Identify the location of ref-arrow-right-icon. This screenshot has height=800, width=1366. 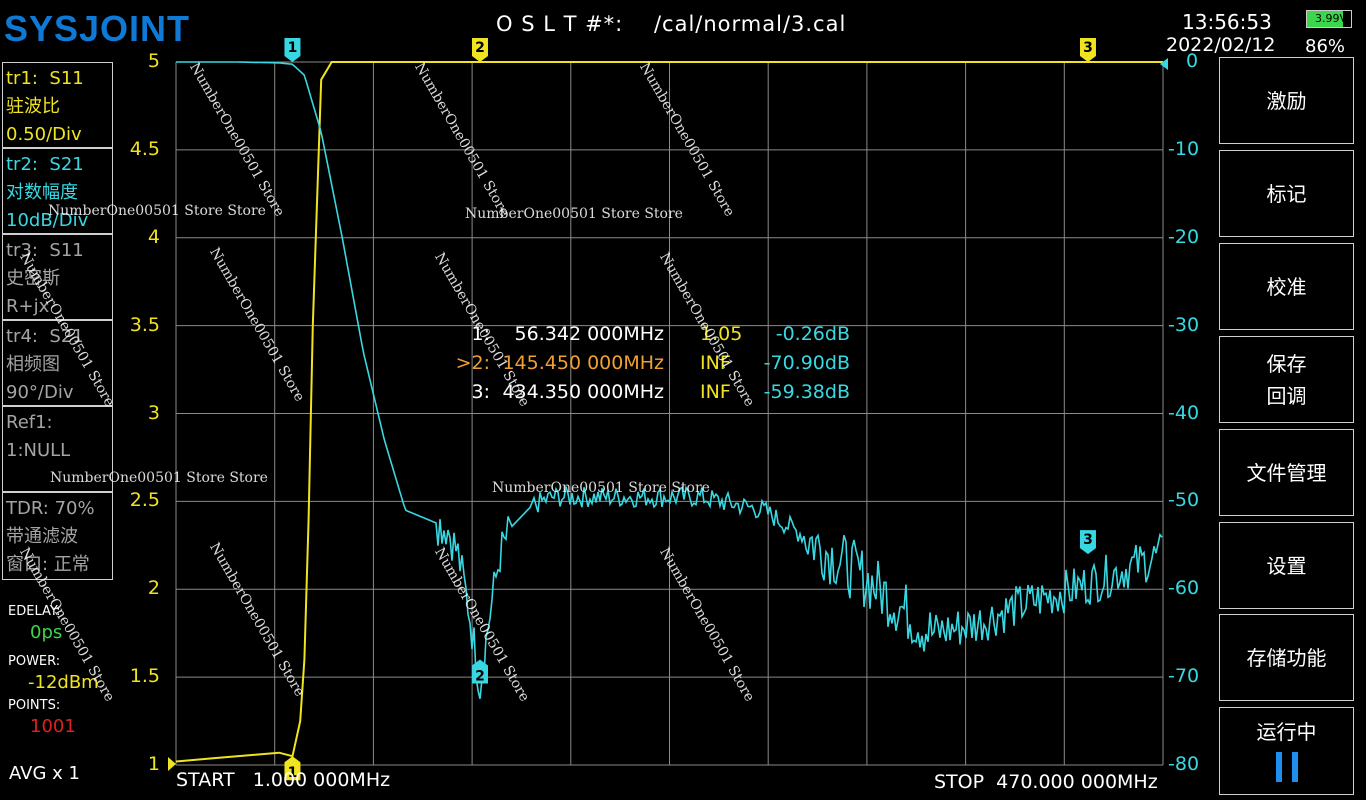
(1164, 64).